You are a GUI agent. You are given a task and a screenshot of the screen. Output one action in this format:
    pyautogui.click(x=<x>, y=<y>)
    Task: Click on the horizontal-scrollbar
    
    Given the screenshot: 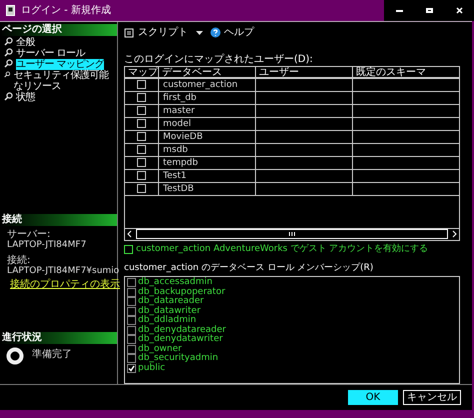 What is the action you would take?
    pyautogui.click(x=292, y=234)
    